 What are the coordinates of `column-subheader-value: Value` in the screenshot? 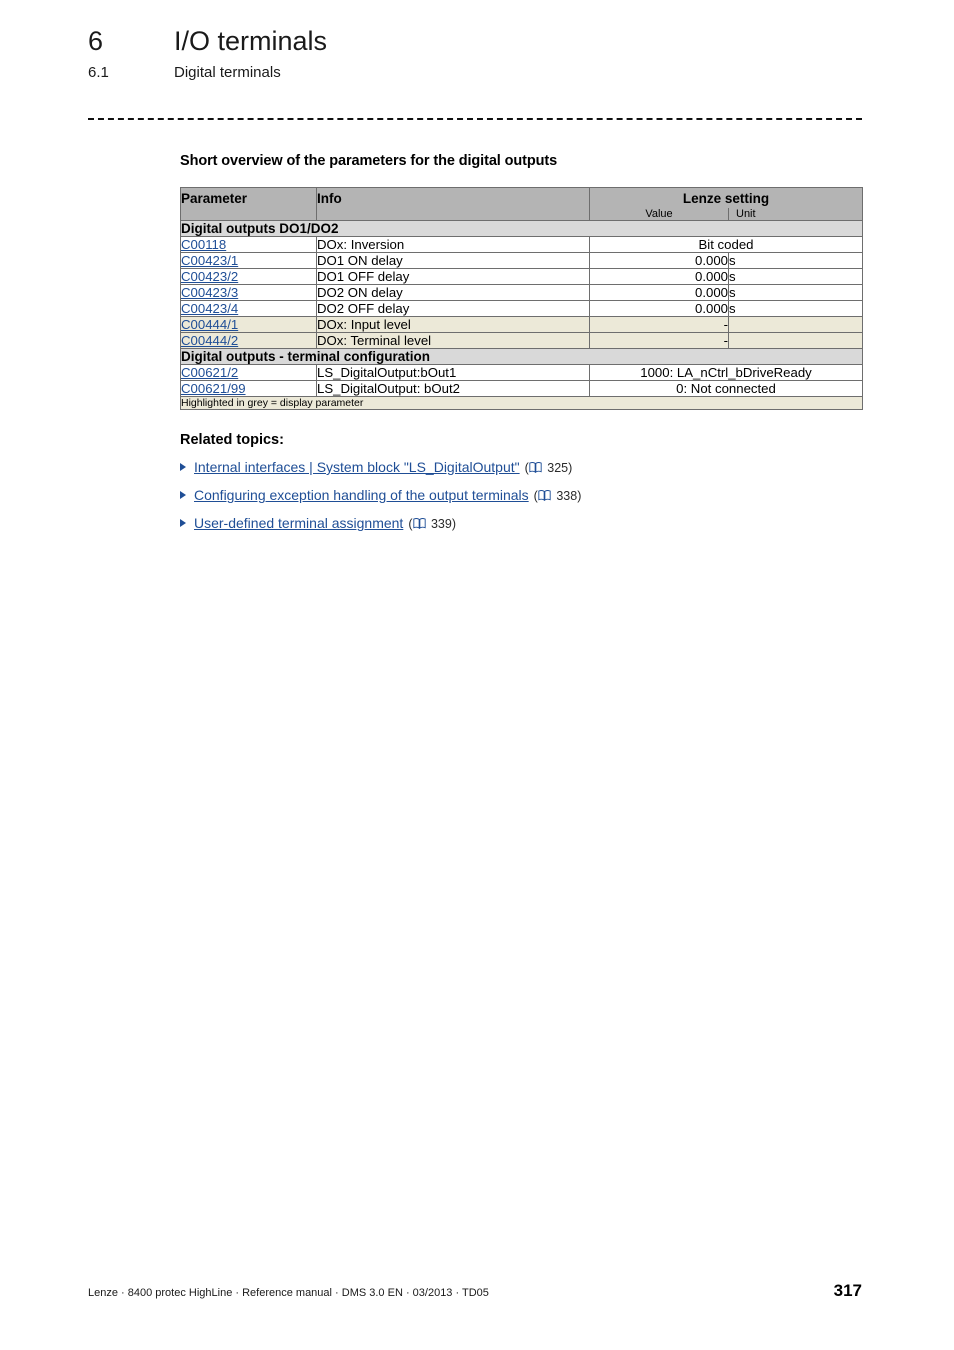 It's located at (659, 214).